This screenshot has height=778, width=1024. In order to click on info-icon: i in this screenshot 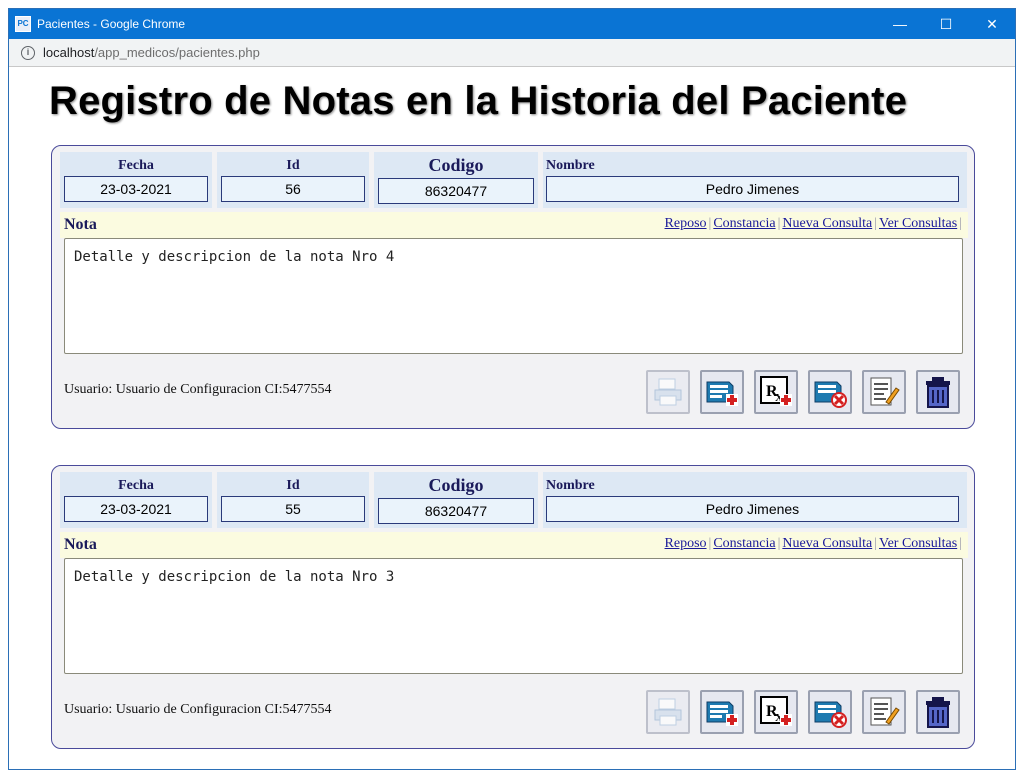, I will do `click(28, 52)`.